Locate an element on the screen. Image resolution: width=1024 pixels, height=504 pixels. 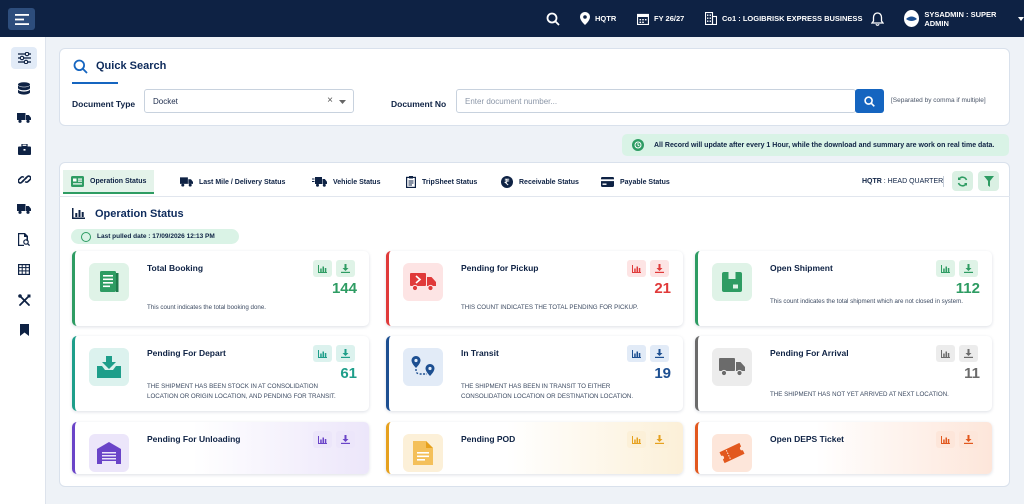
sidebar-item-tools is located at coordinates (24, 300).